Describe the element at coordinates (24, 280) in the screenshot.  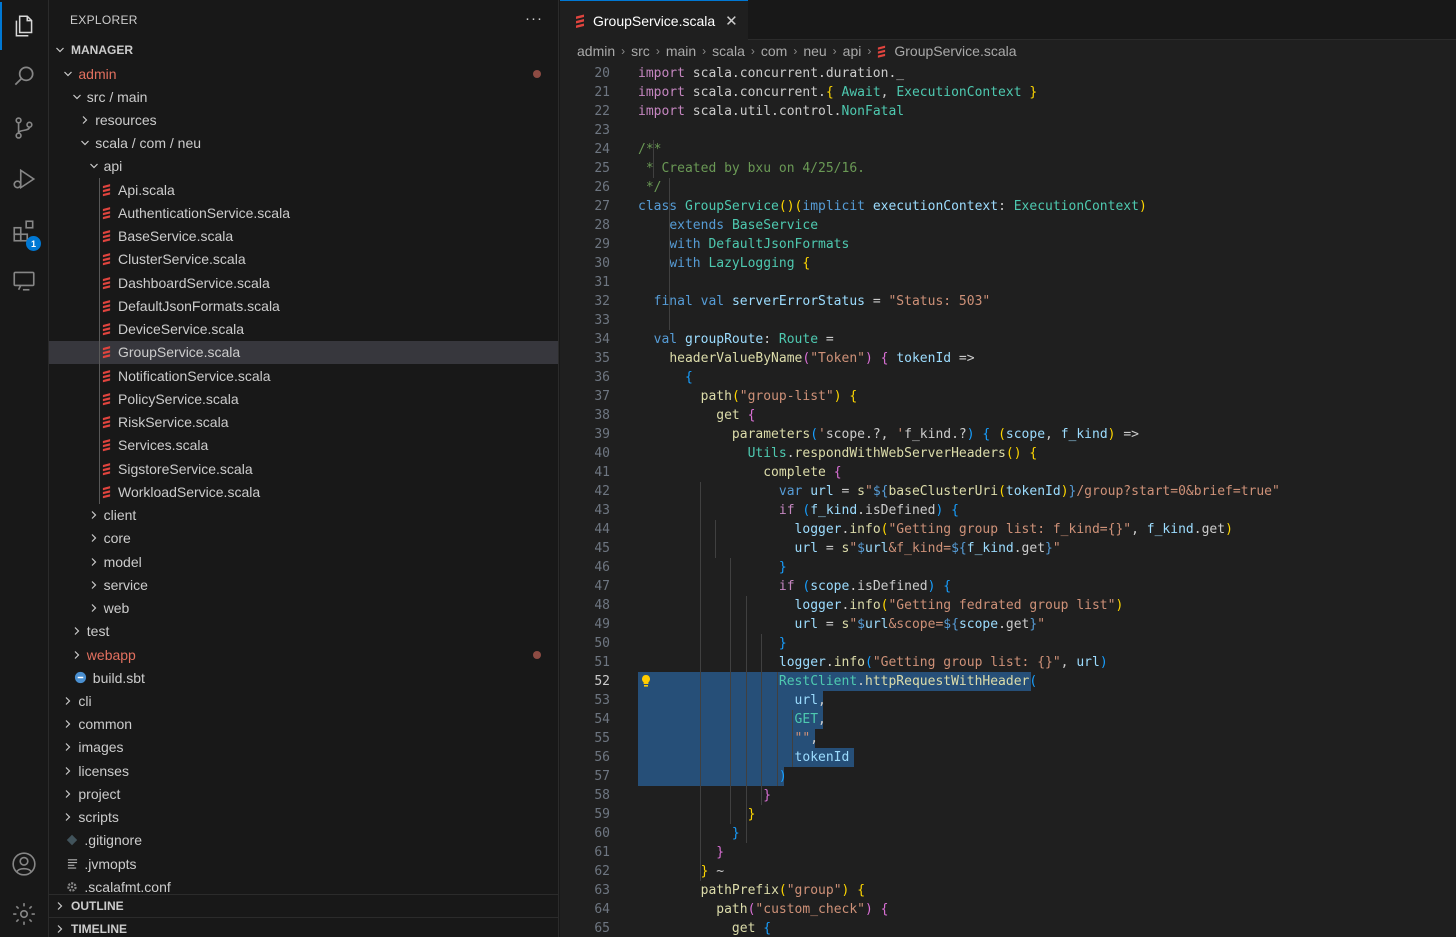
I see `remote-explorer-icon` at that location.